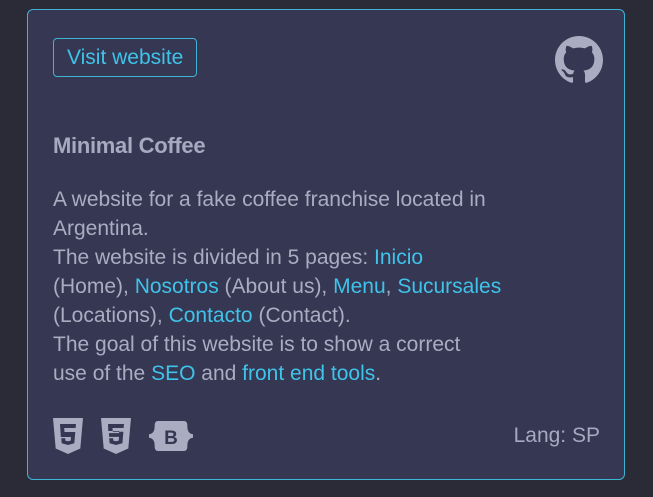 The height and width of the screenshot is (497, 653). What do you see at coordinates (391, 286) in the screenshot?
I see `desc-text: ,` at bounding box center [391, 286].